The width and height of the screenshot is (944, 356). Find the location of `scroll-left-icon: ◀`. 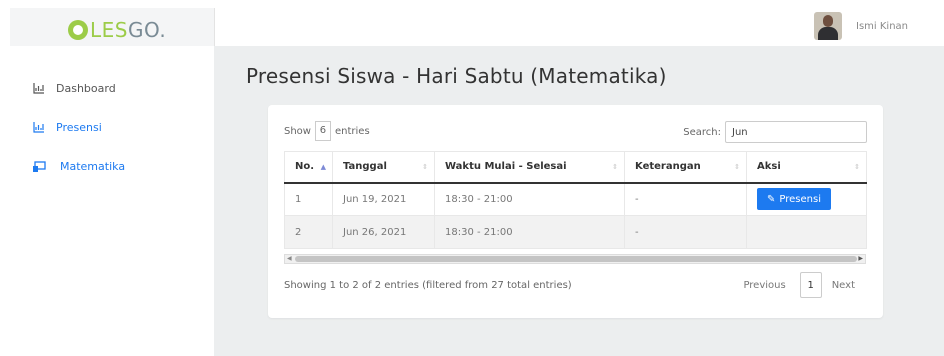

scroll-left-icon: ◀ is located at coordinates (289, 259).